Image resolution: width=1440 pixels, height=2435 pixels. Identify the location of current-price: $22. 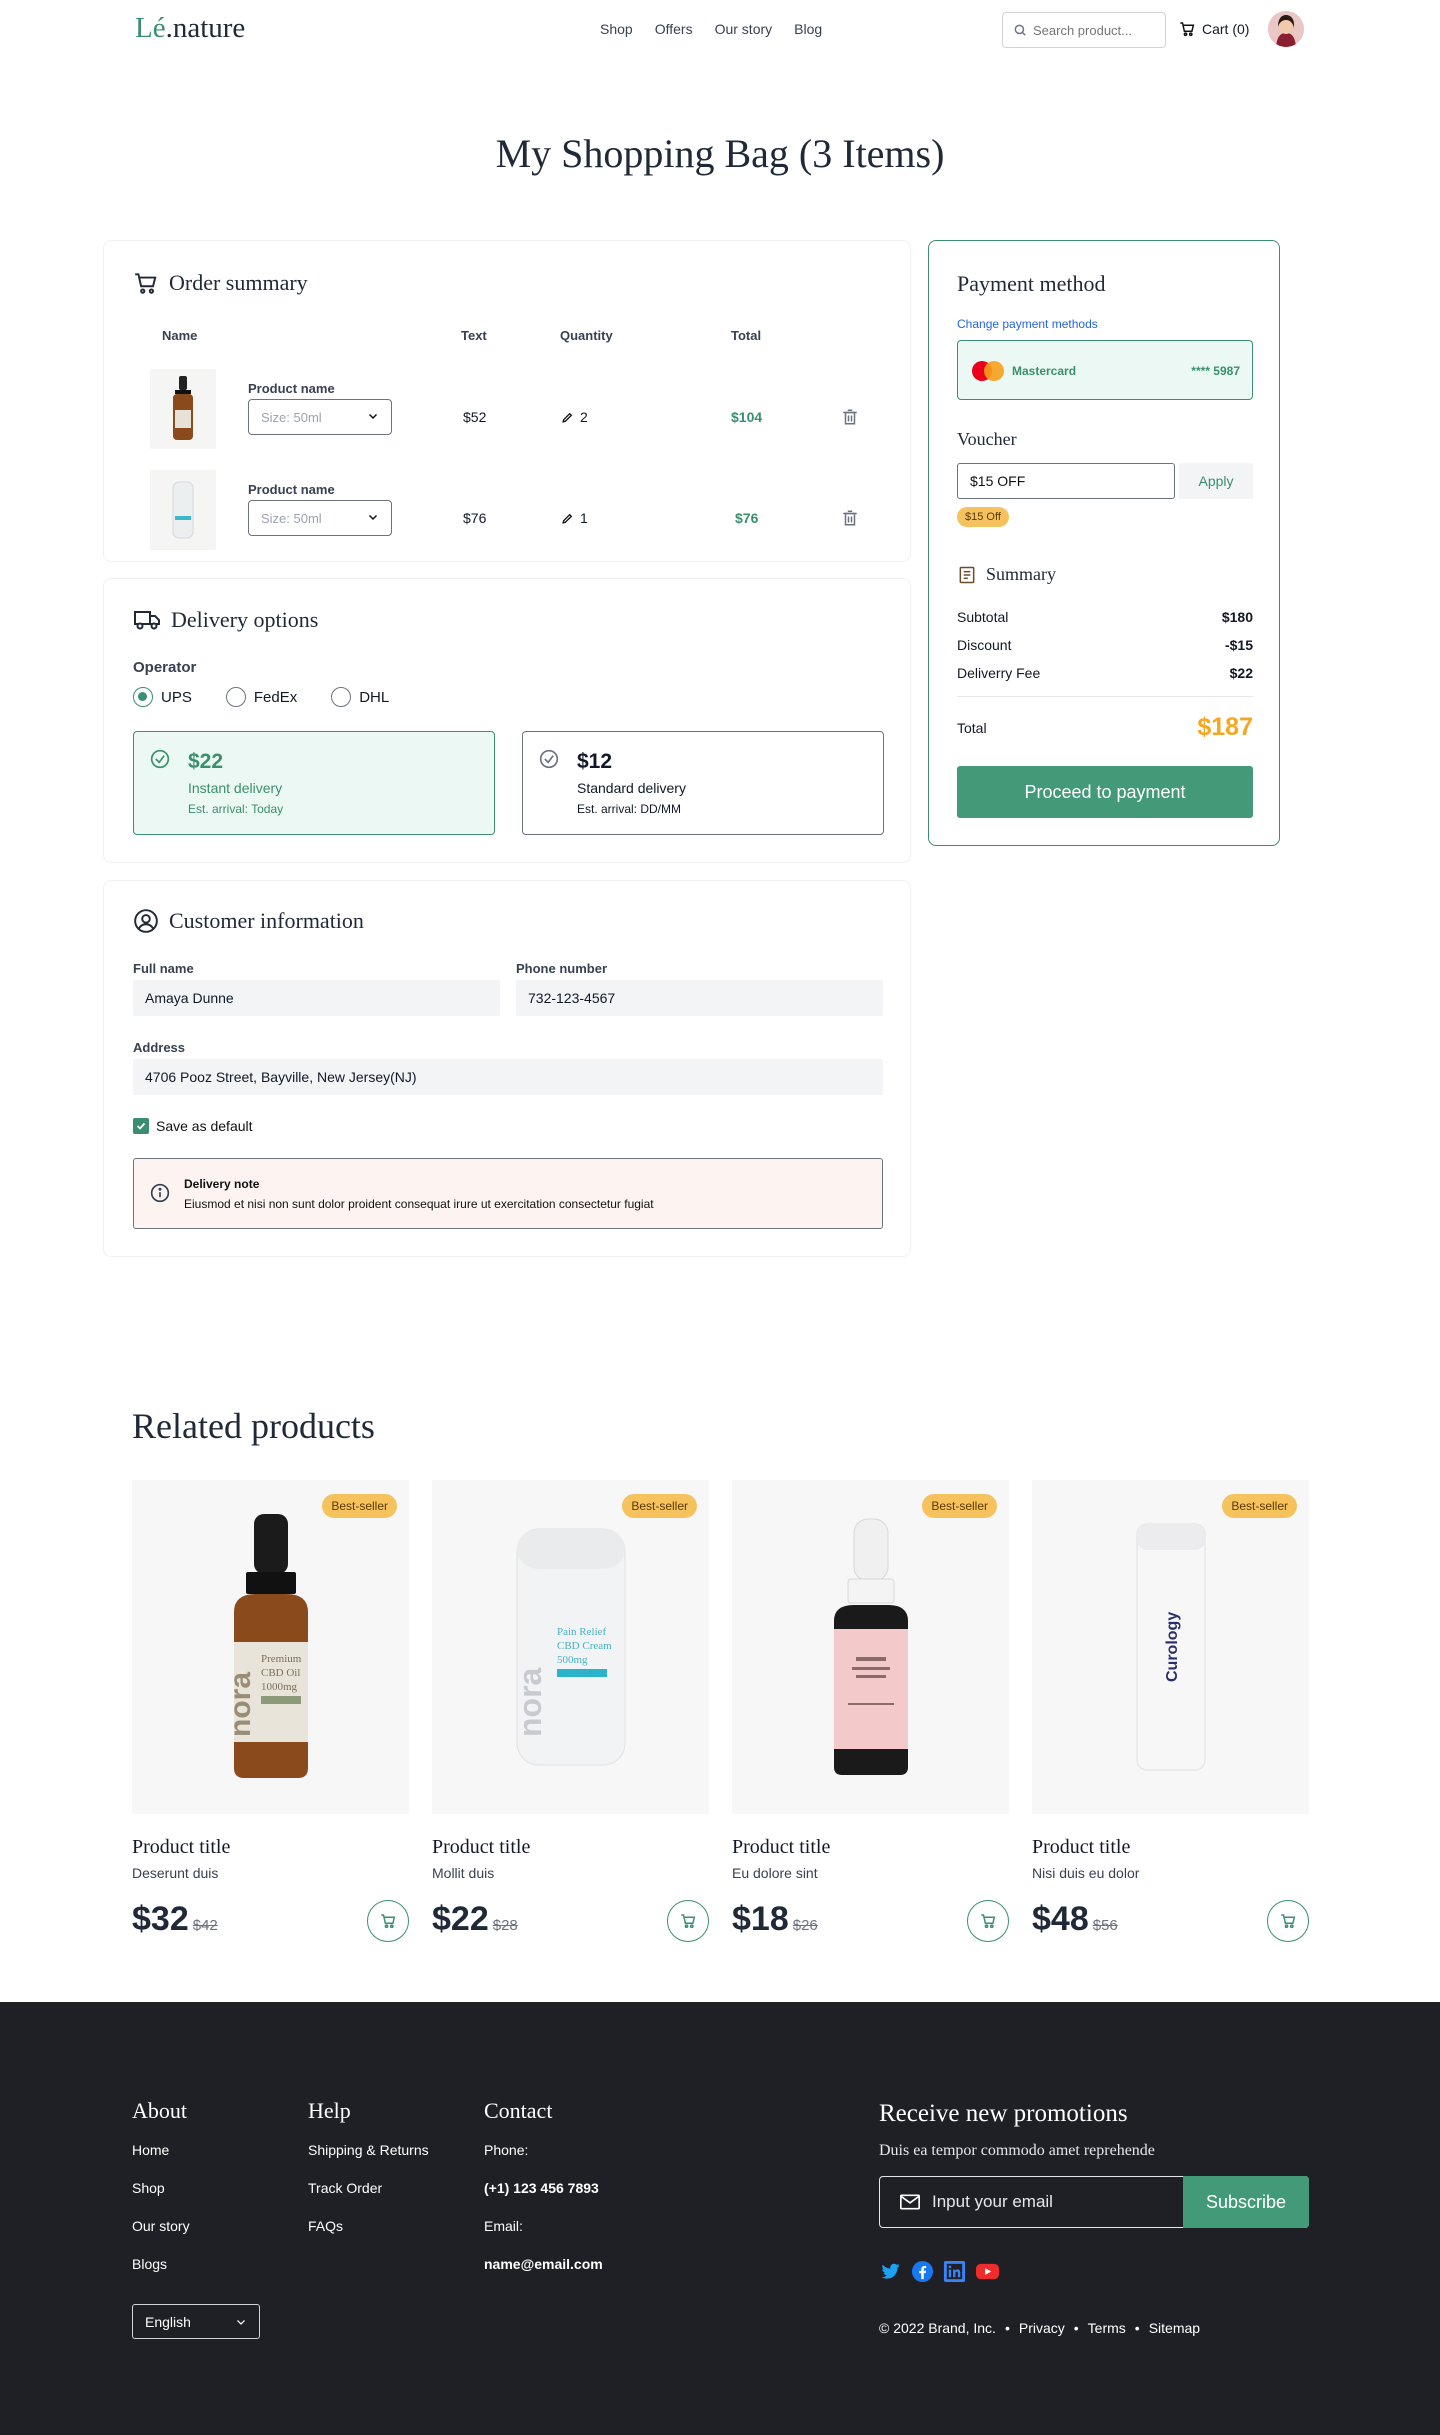
(460, 1919).